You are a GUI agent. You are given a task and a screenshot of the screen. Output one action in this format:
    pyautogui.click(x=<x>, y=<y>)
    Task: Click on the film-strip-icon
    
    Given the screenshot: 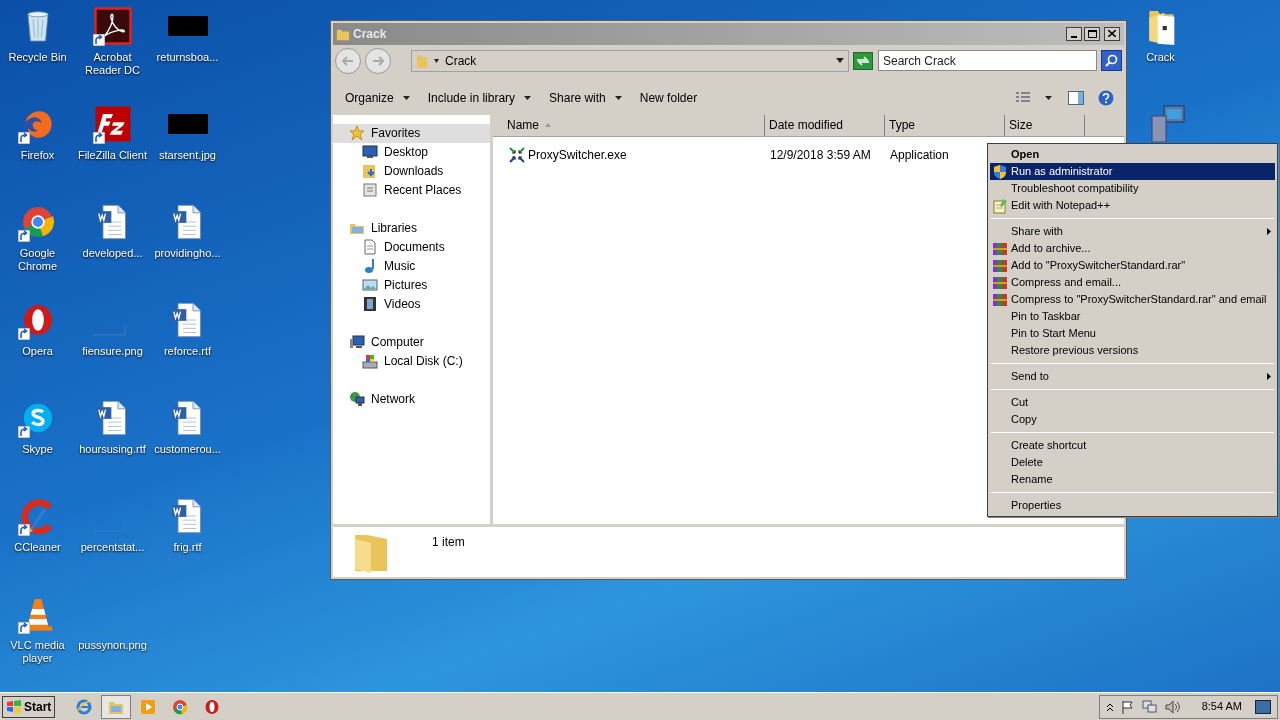 What is the action you would take?
    pyautogui.click(x=370, y=304)
    